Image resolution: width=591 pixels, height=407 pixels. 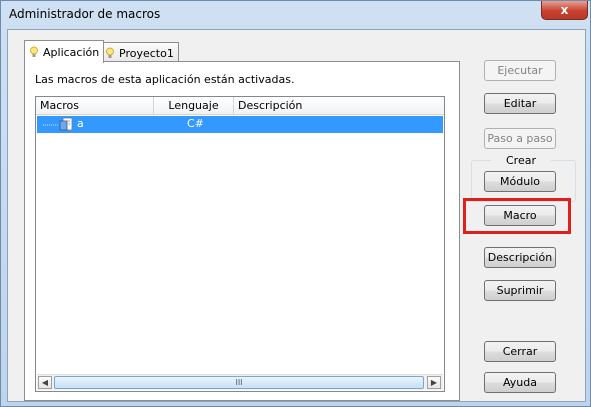 I want to click on column-header-lenguaje: Lenguaje, so click(x=194, y=106).